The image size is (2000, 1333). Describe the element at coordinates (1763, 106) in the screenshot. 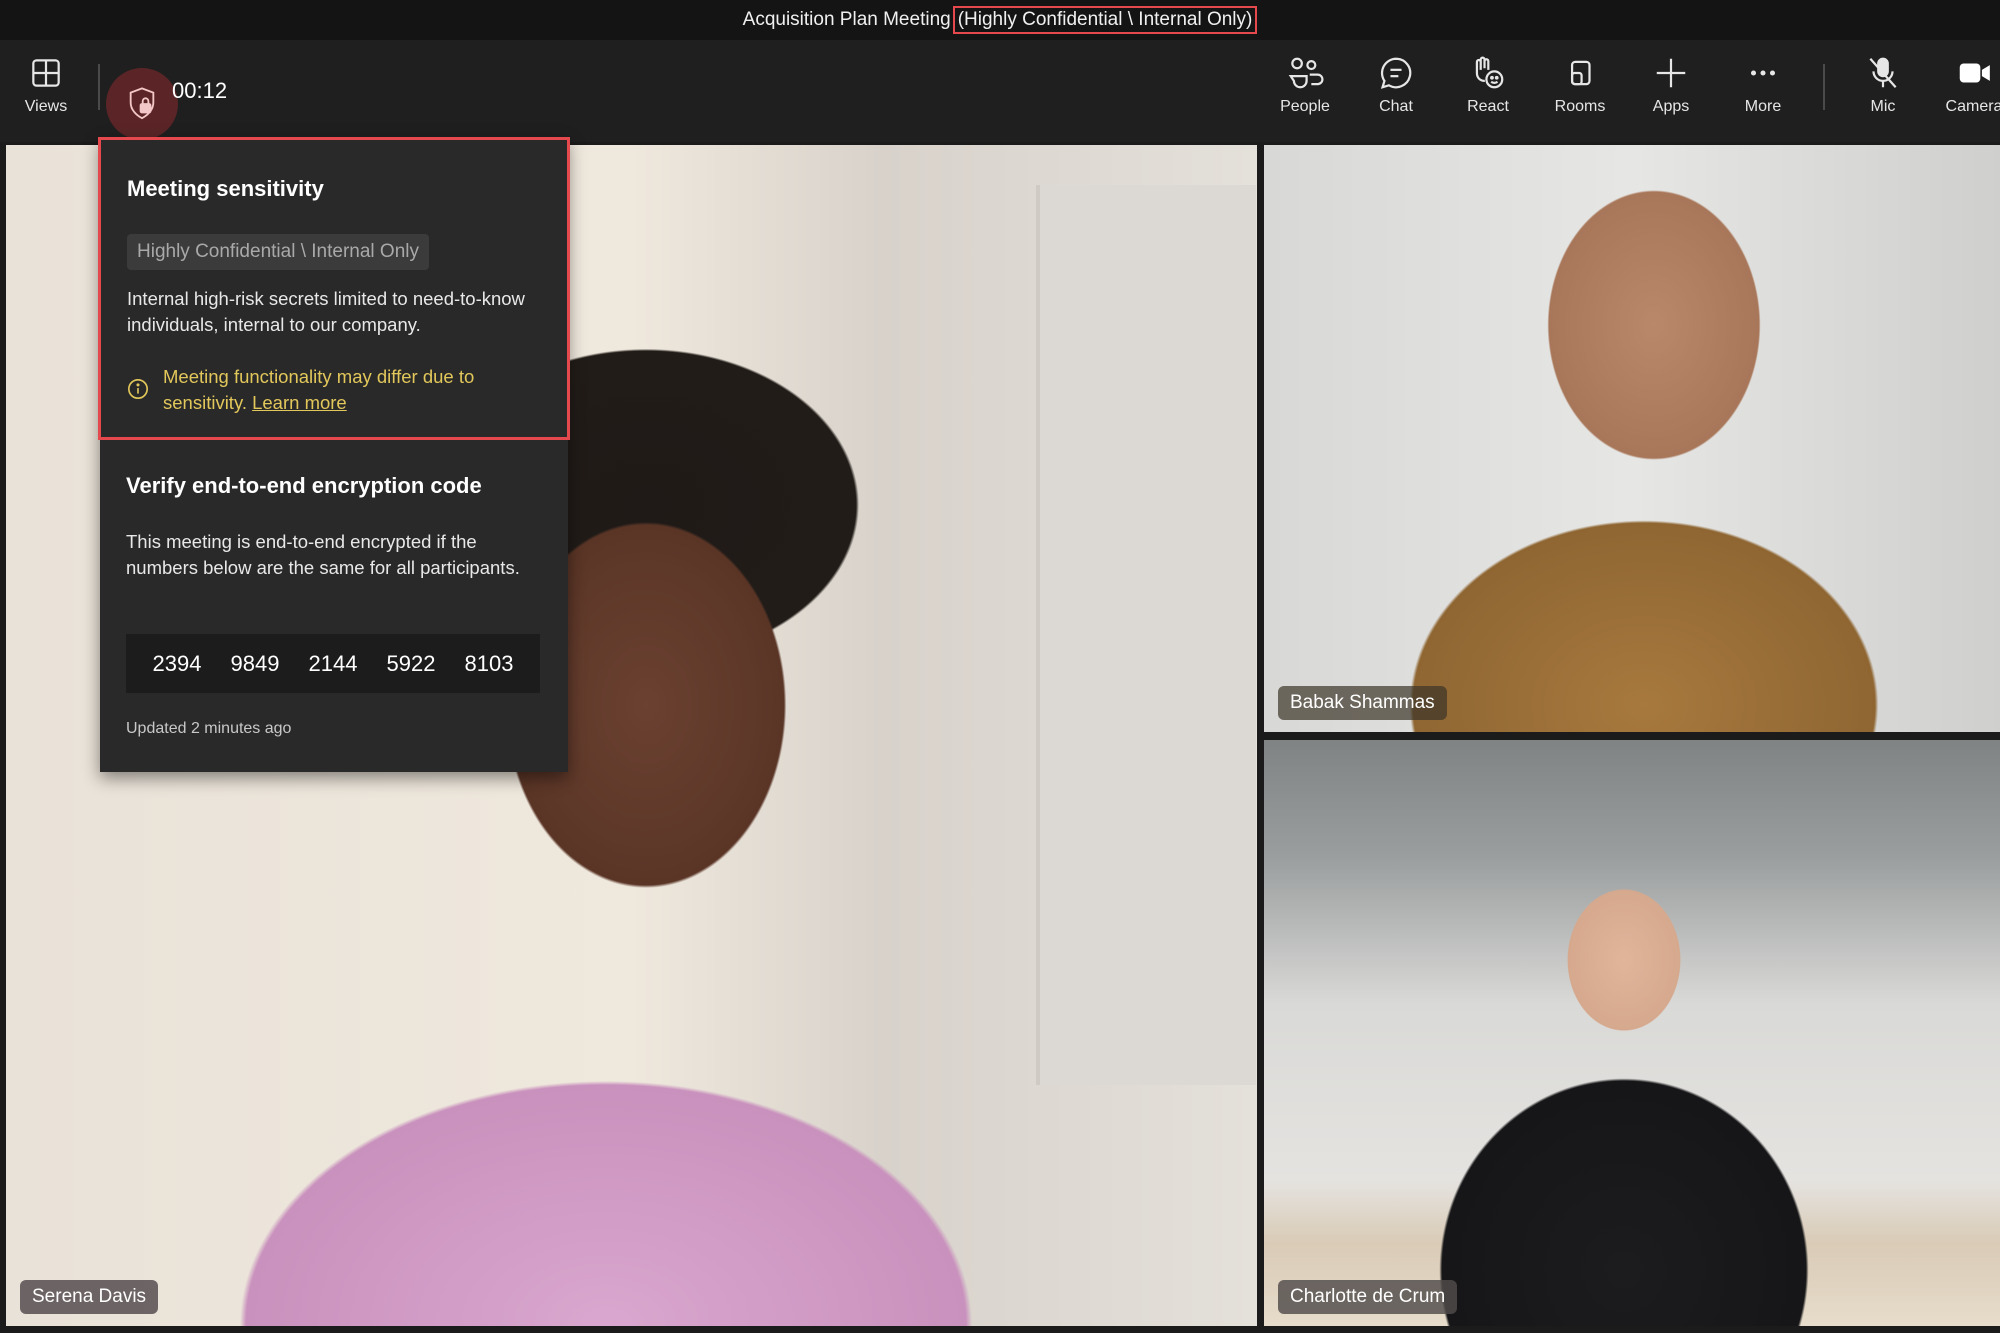

I see `more-label: More` at that location.